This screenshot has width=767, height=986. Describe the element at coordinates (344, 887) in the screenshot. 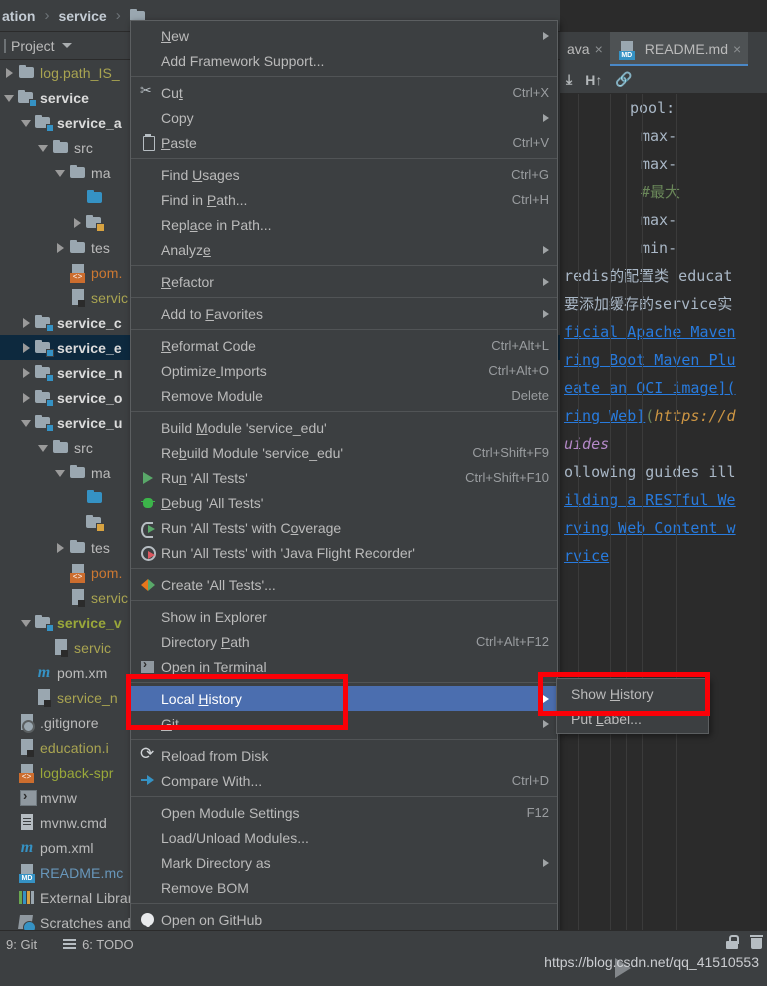

I see `menu-item-remove-bom: Remove BOM` at that location.